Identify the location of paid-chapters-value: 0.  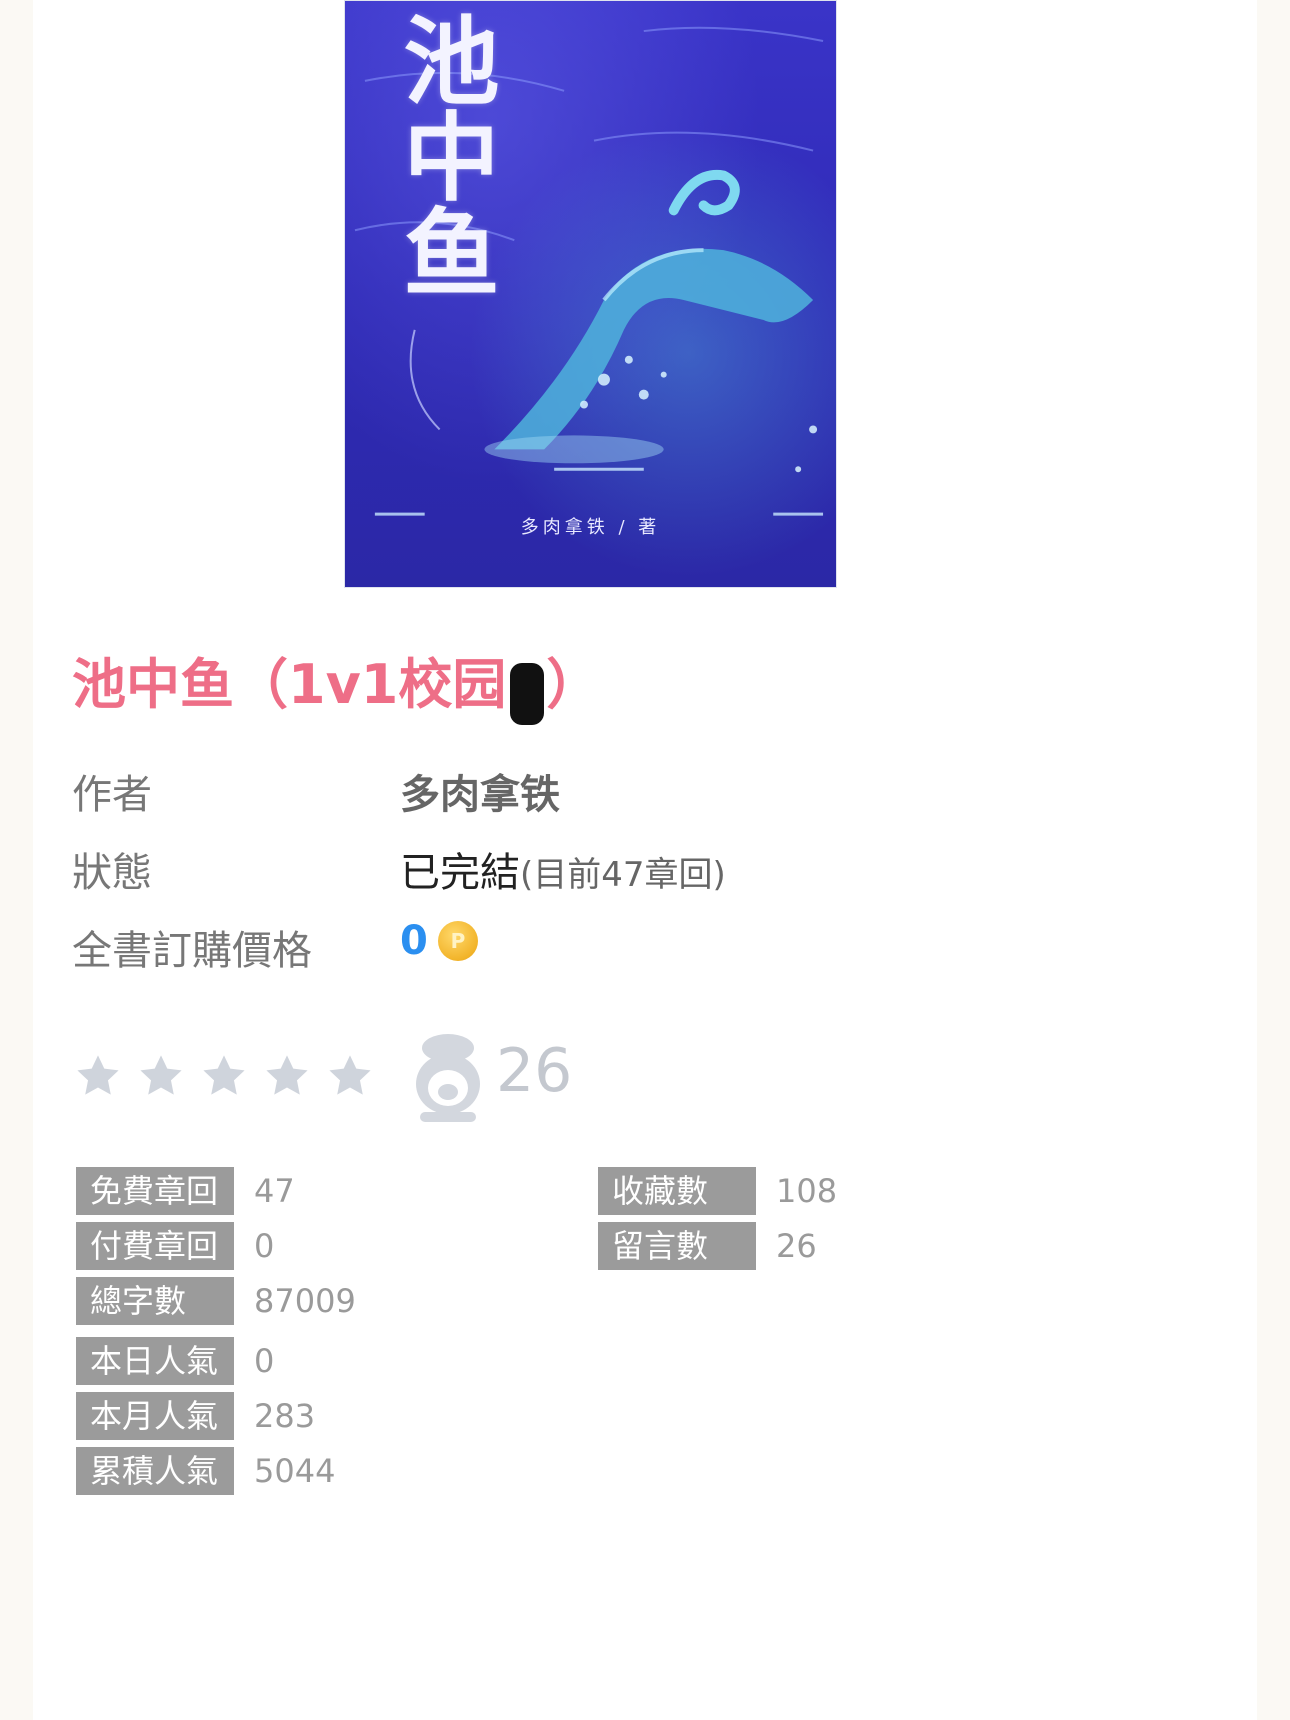
(264, 1246).